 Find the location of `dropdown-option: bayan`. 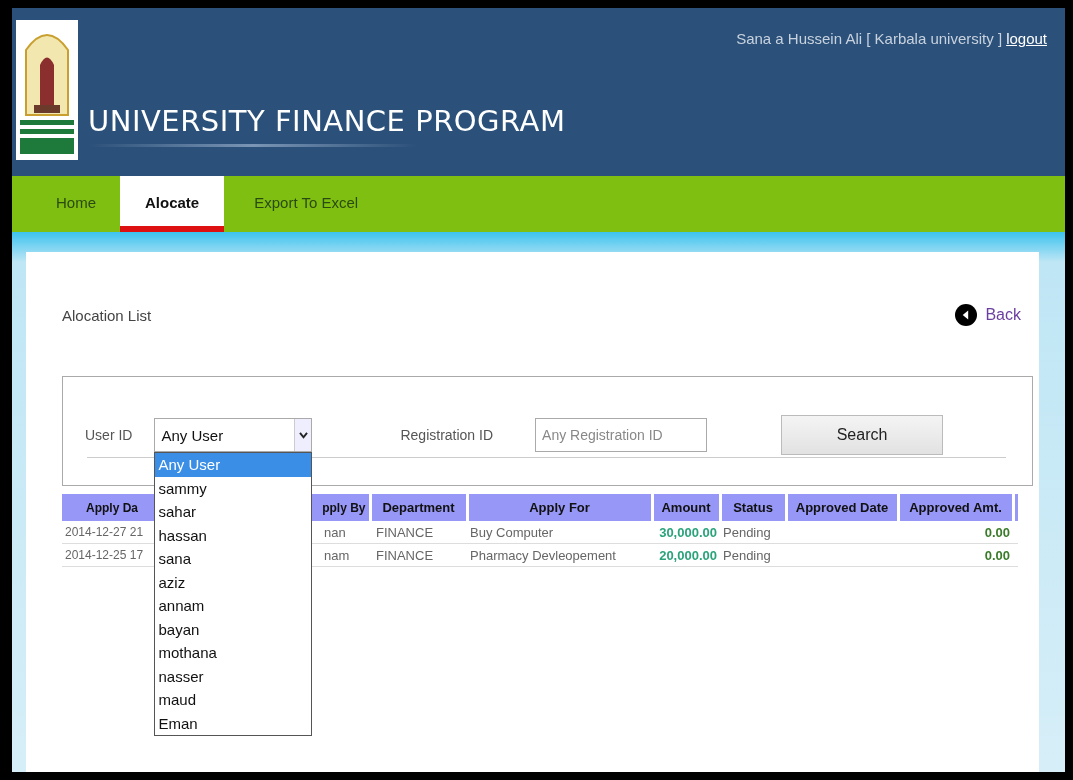

dropdown-option: bayan is located at coordinates (233, 629).